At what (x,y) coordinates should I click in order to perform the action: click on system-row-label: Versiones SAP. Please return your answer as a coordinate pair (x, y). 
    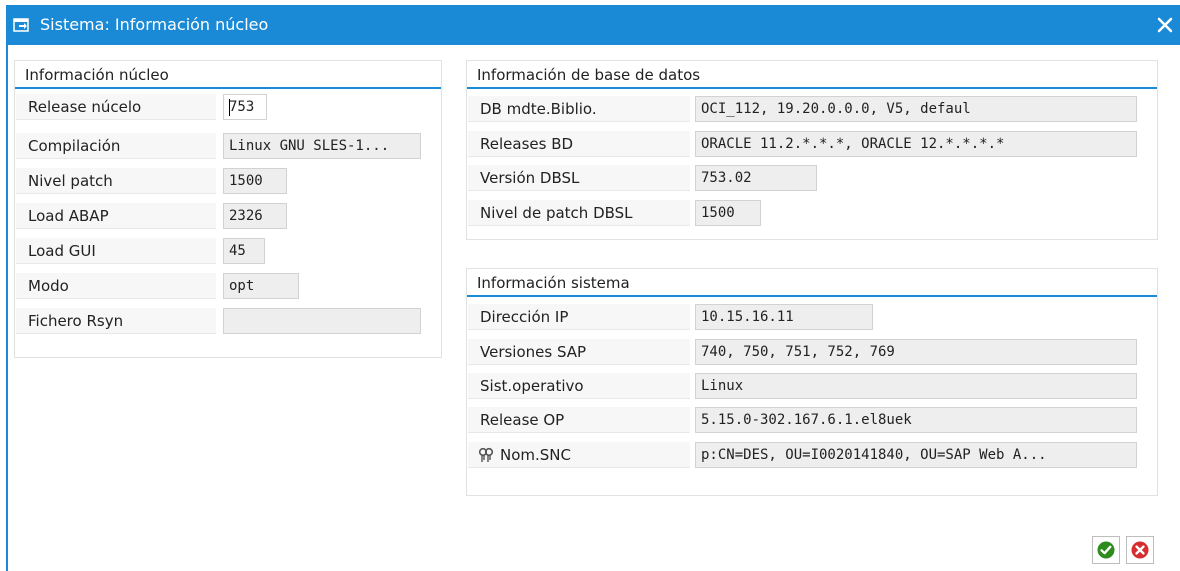
    Looking at the image, I should click on (579, 352).